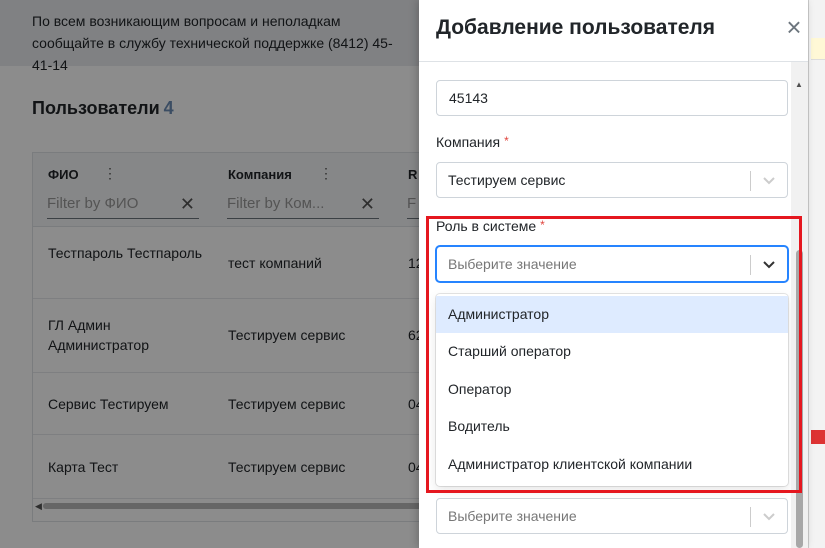 This screenshot has width=825, height=548. What do you see at coordinates (794, 27) in the screenshot?
I see `close-icon: ×` at bounding box center [794, 27].